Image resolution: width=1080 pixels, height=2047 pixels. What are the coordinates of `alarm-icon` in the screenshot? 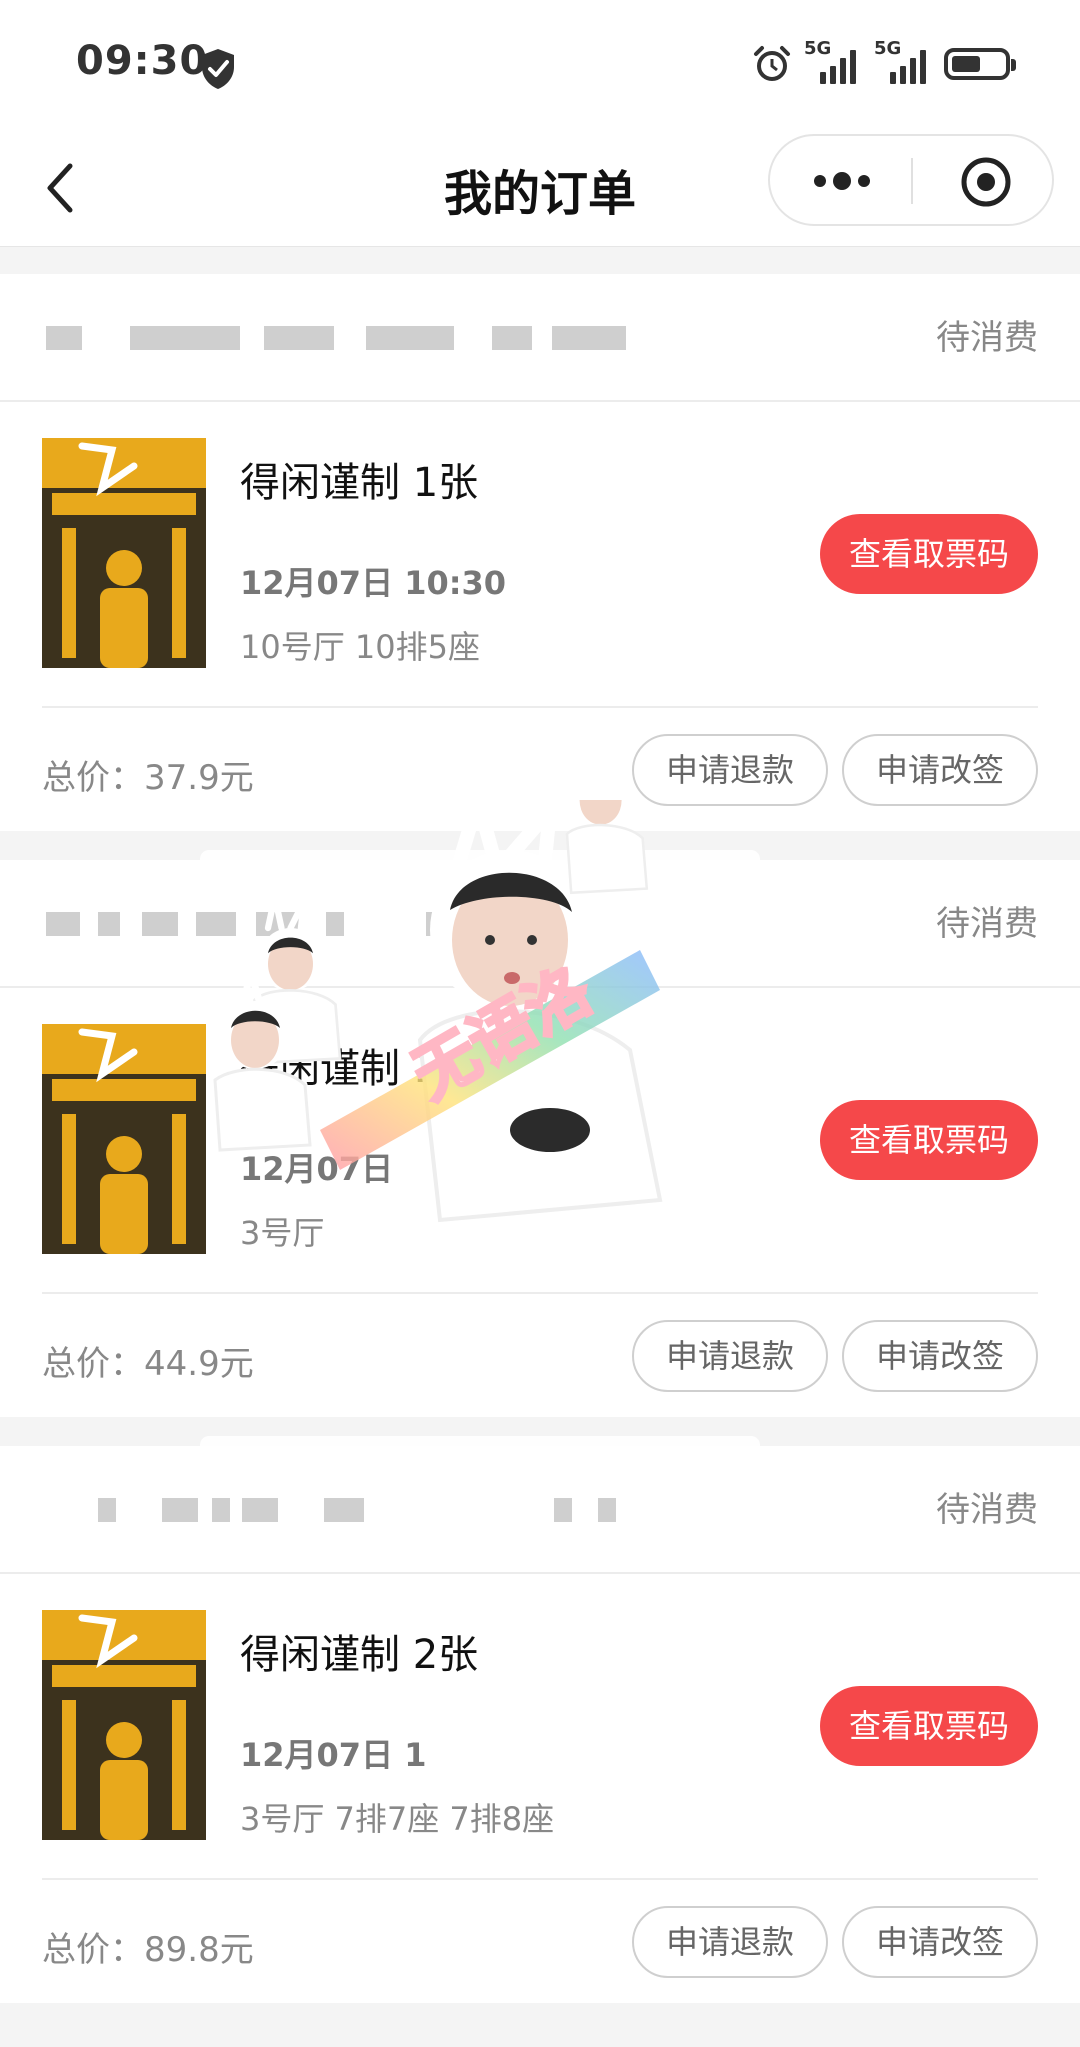 It's located at (772, 63).